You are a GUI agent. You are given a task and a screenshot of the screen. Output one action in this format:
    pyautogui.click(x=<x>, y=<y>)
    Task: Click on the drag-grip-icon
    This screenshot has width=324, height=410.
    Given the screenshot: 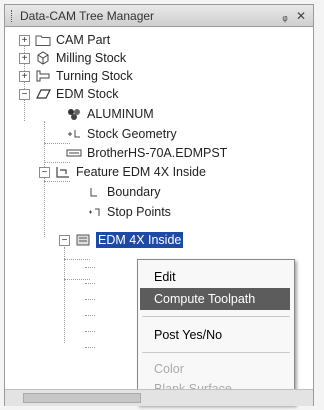 What is the action you would take?
    pyautogui.click(x=13, y=15)
    